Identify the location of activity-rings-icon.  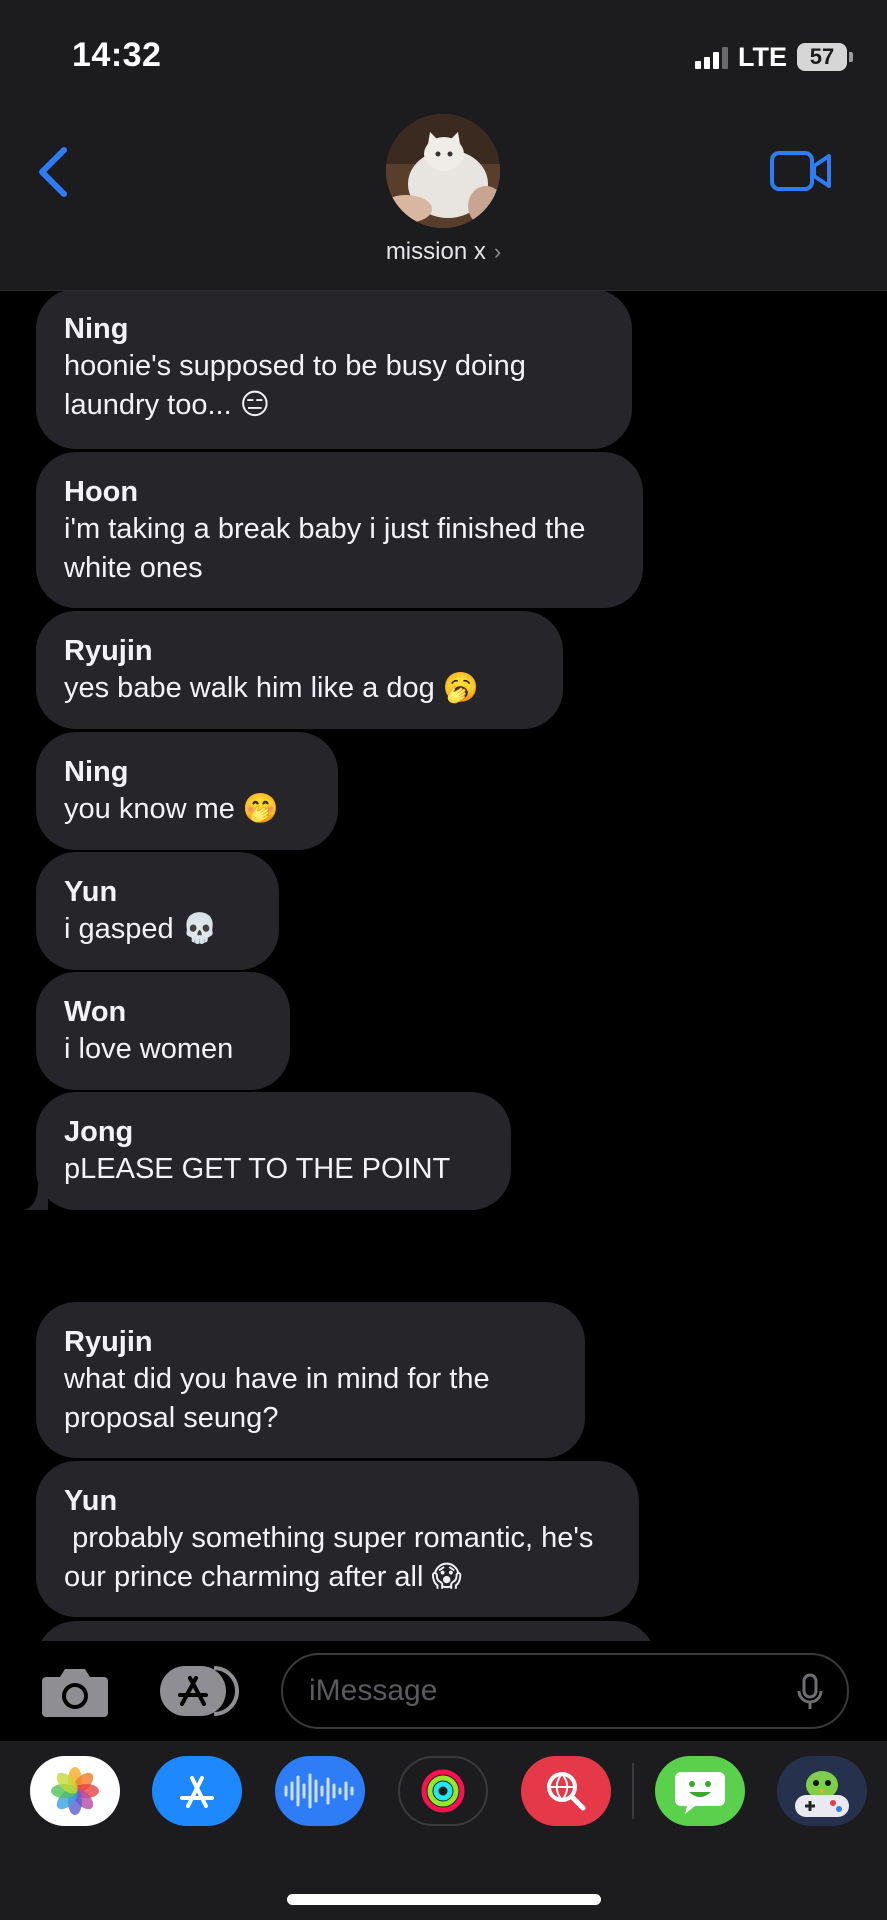
(443, 1791).